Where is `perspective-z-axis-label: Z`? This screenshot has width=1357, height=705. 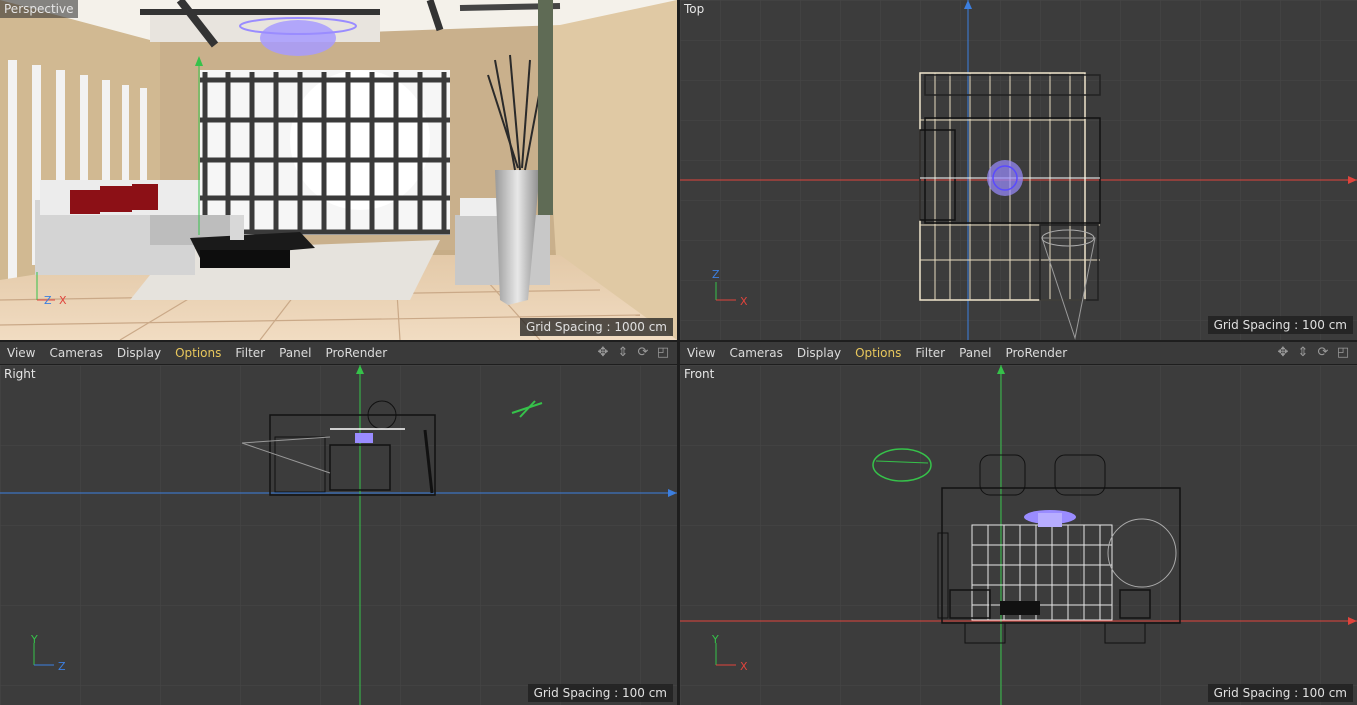 perspective-z-axis-label: Z is located at coordinates (48, 300).